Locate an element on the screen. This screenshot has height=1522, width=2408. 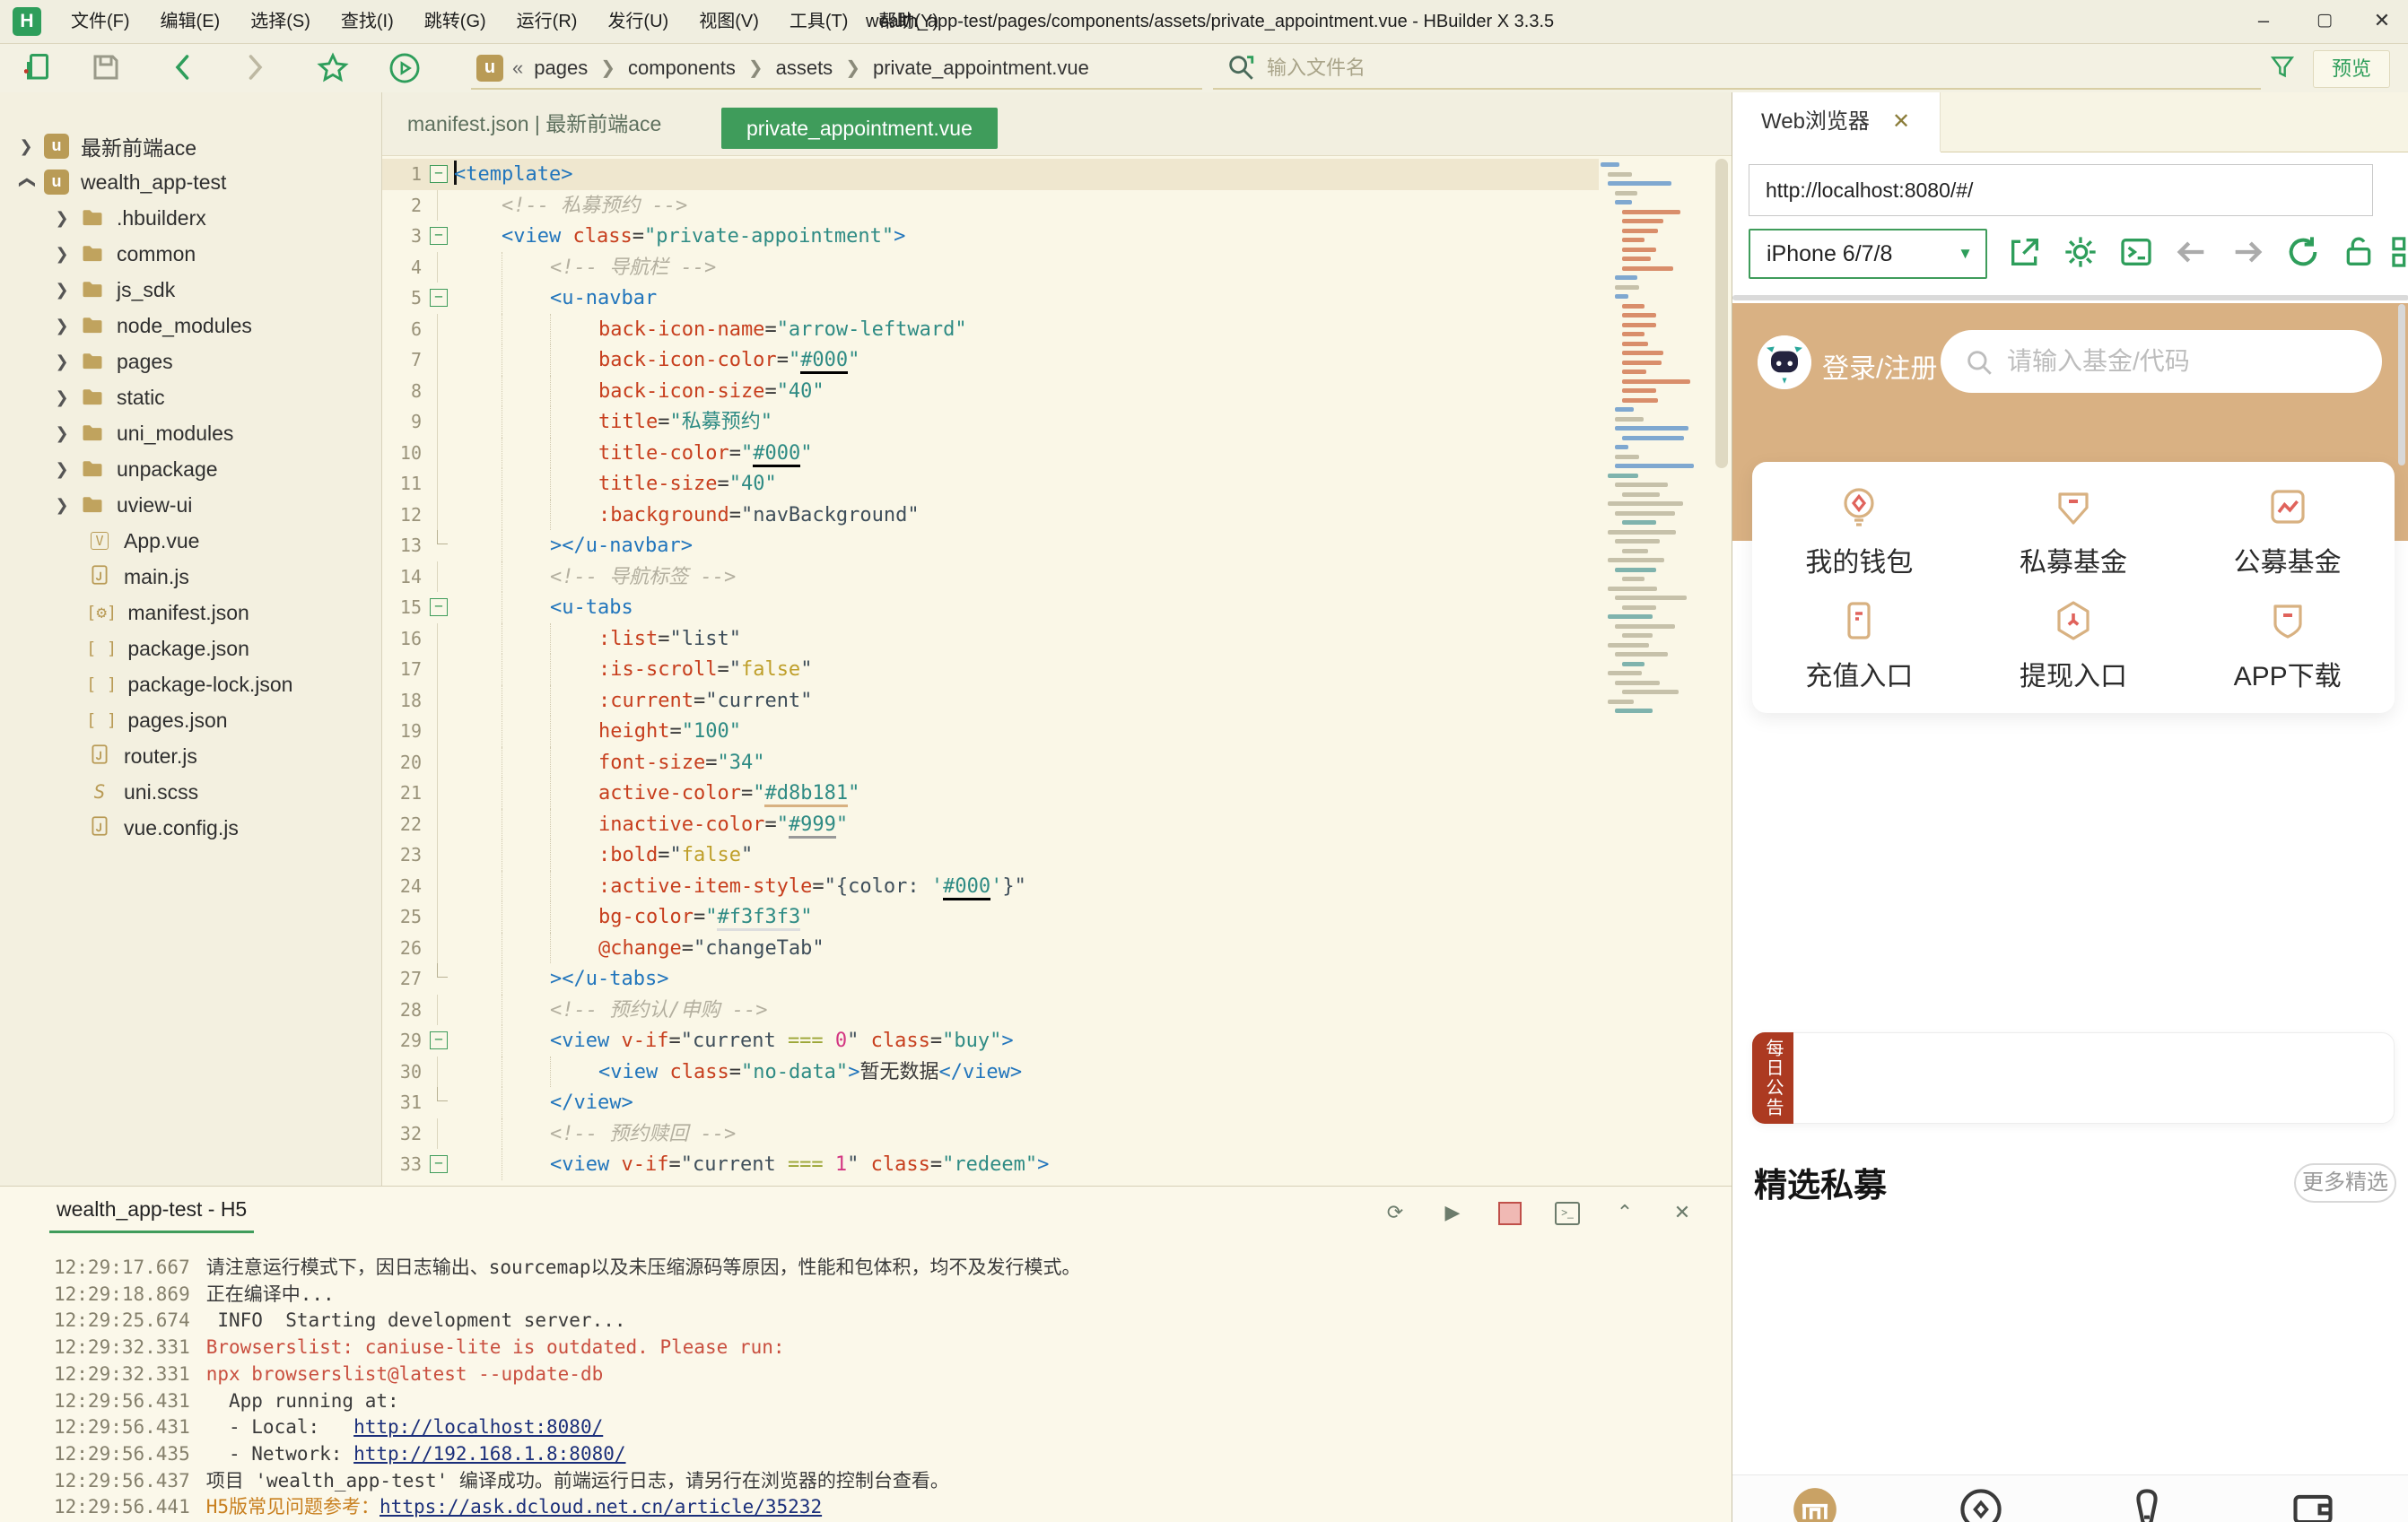
log-link: http://localhost:8080/ is located at coordinates (478, 1427).